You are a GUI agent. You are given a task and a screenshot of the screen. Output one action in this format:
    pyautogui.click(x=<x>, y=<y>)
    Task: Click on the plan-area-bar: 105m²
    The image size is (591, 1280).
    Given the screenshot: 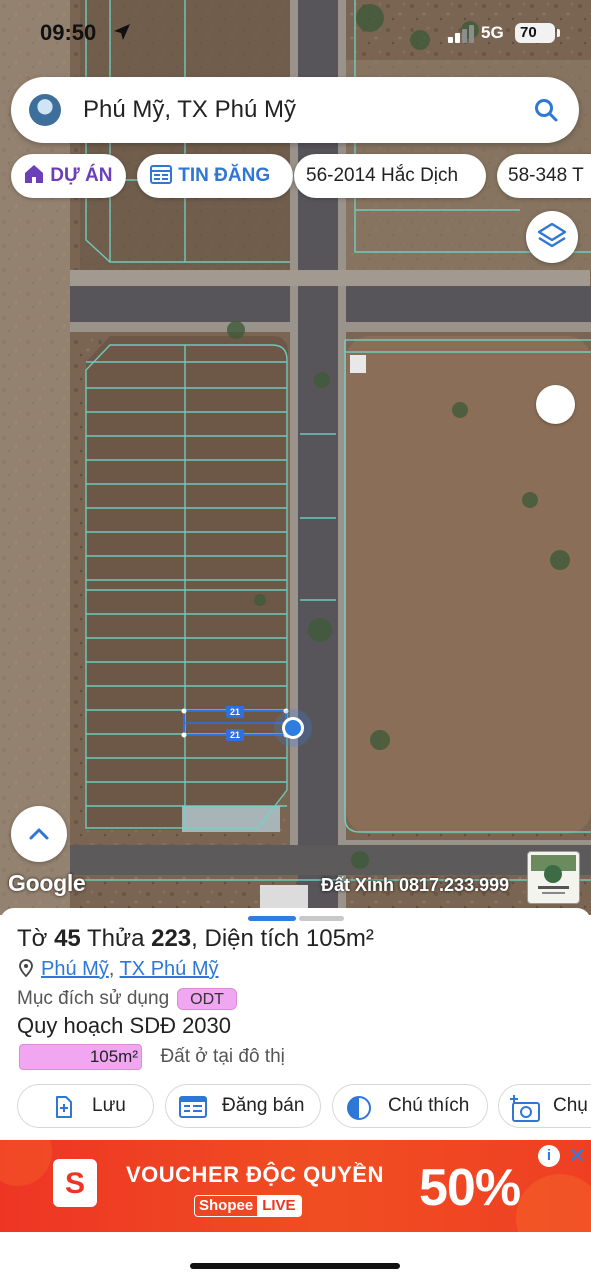 What is the action you would take?
    pyautogui.click(x=80, y=1057)
    